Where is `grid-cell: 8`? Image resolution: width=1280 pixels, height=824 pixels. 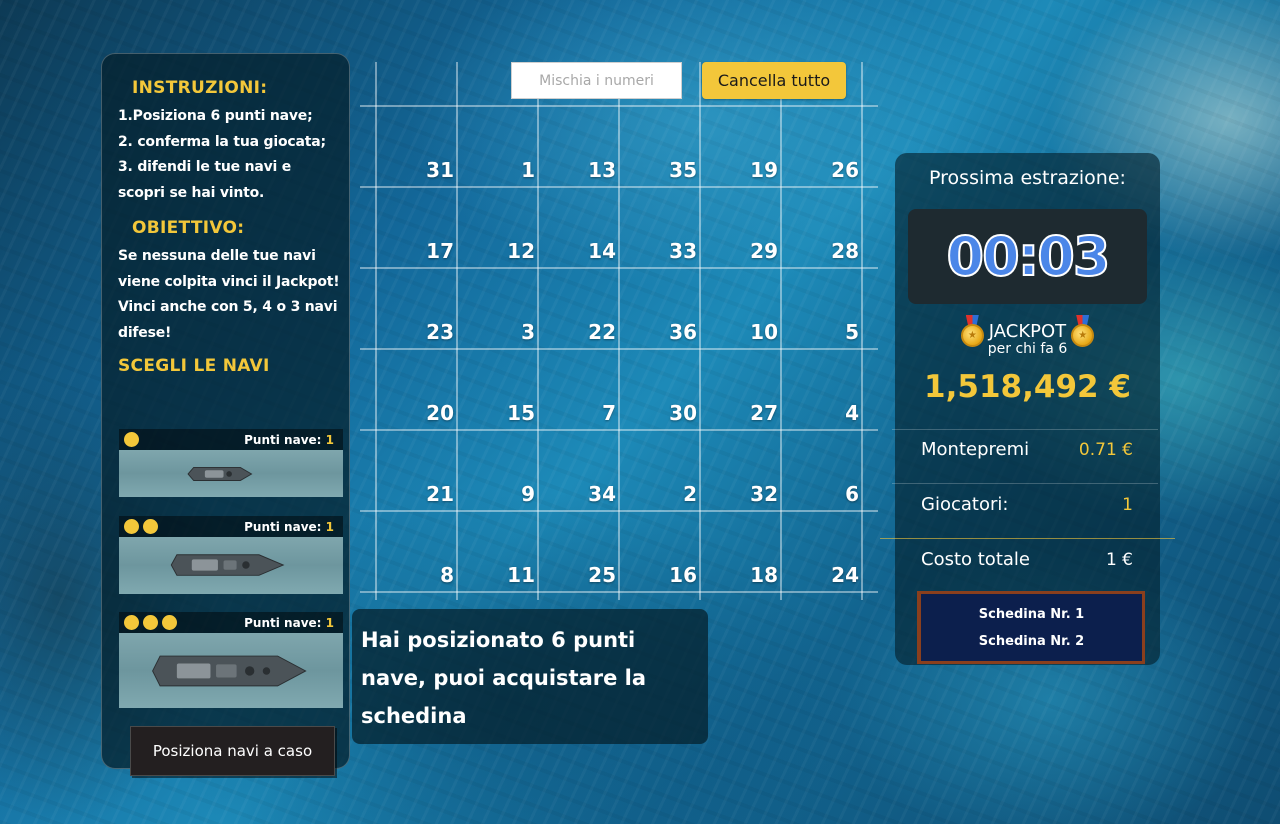
grid-cell: 8 is located at coordinates (416, 551).